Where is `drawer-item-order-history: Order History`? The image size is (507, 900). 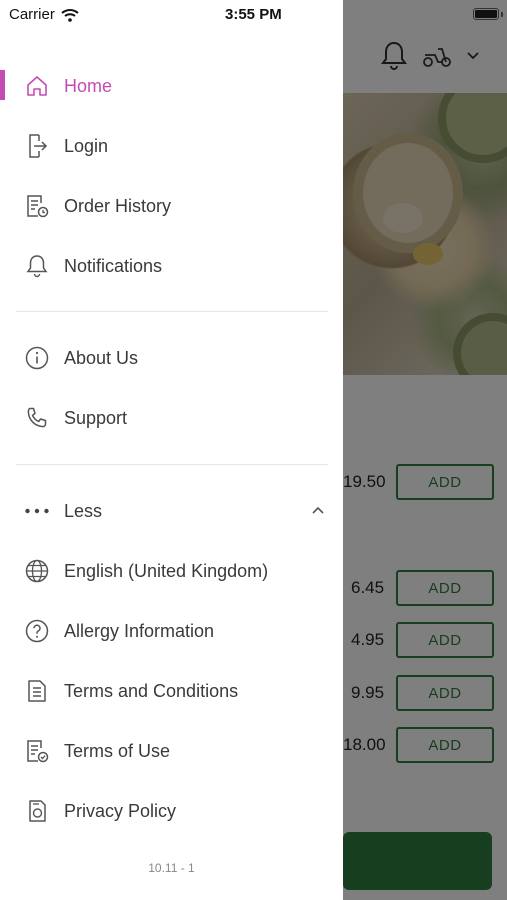
drawer-item-order-history: Order History is located at coordinates (171, 206).